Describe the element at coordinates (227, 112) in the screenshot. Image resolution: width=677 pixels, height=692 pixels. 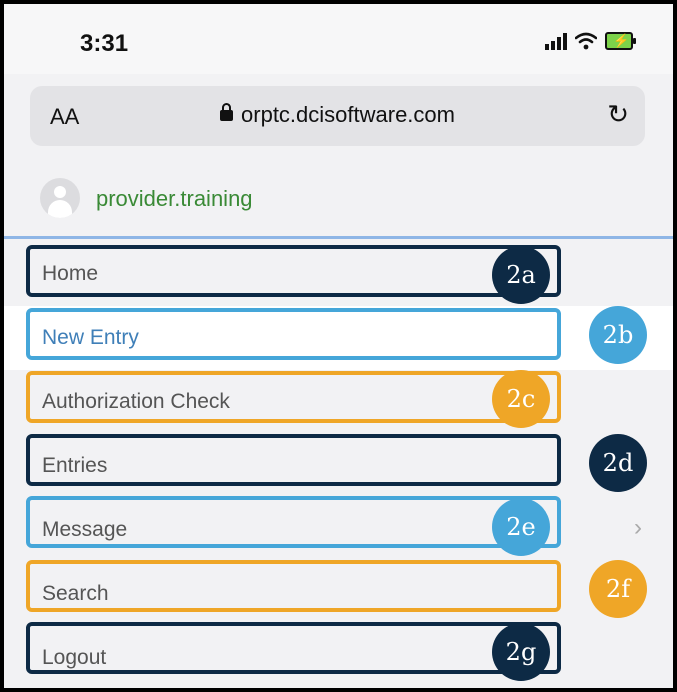
I see `lock-icon` at that location.